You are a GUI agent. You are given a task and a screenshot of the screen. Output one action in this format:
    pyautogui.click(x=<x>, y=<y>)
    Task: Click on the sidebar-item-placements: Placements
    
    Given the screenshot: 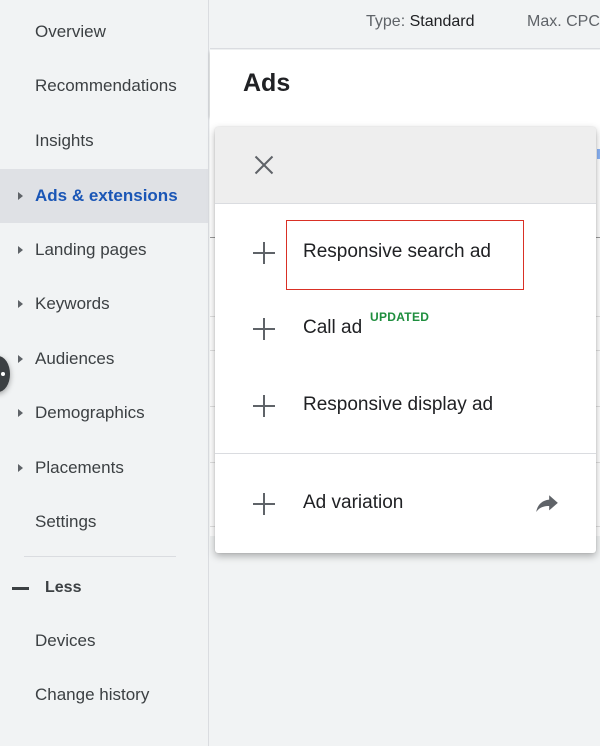 What is the action you would take?
    pyautogui.click(x=104, y=468)
    